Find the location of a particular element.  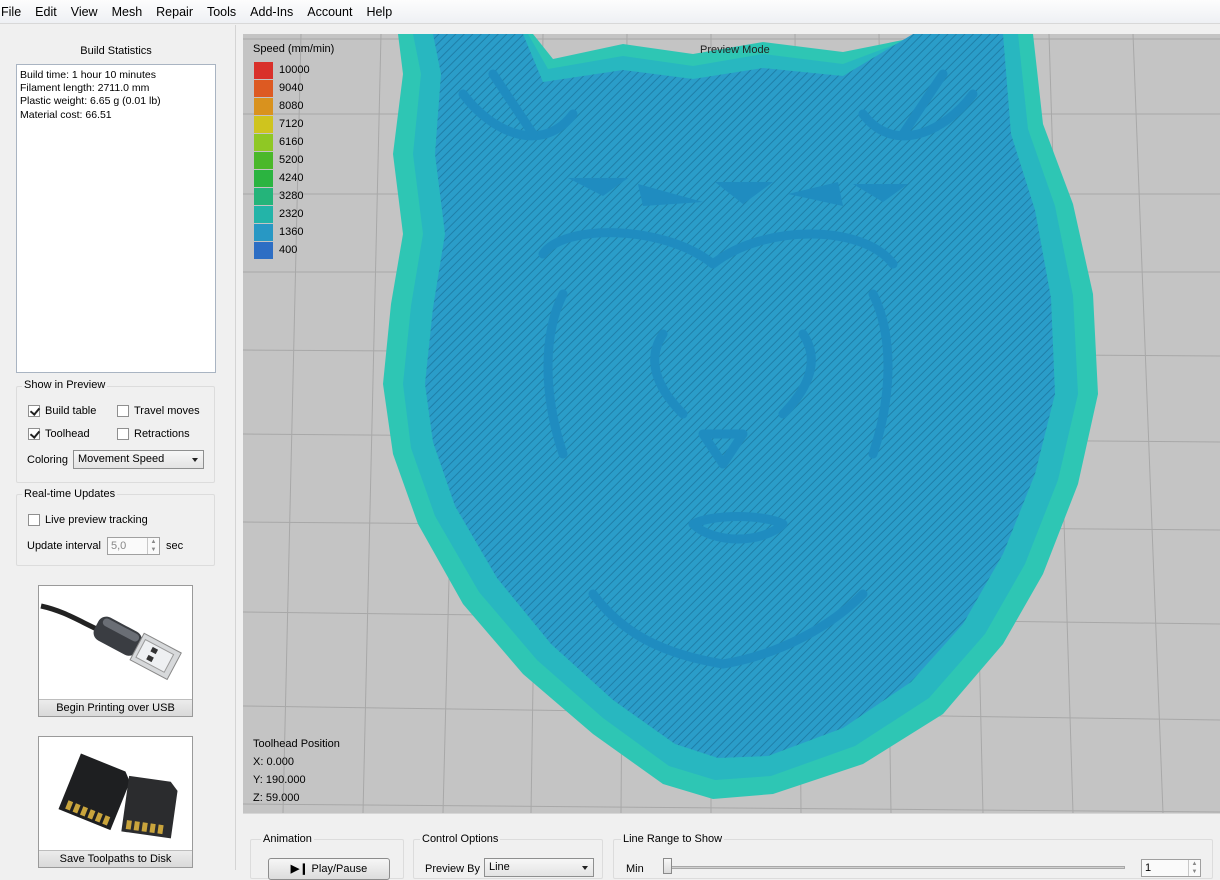

save-toolpaths-button: Save Toolpaths to Disk is located at coordinates (115, 802).